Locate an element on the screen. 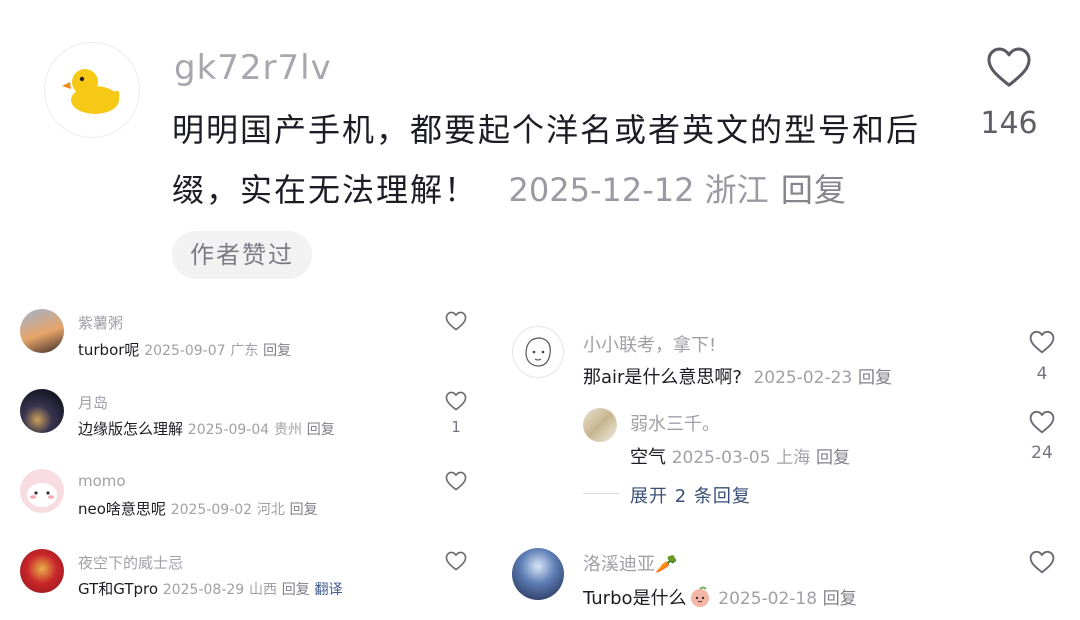 Image resolution: width=1080 pixels, height=620 pixels. comment-username: 月岛 is located at coordinates (93, 402).